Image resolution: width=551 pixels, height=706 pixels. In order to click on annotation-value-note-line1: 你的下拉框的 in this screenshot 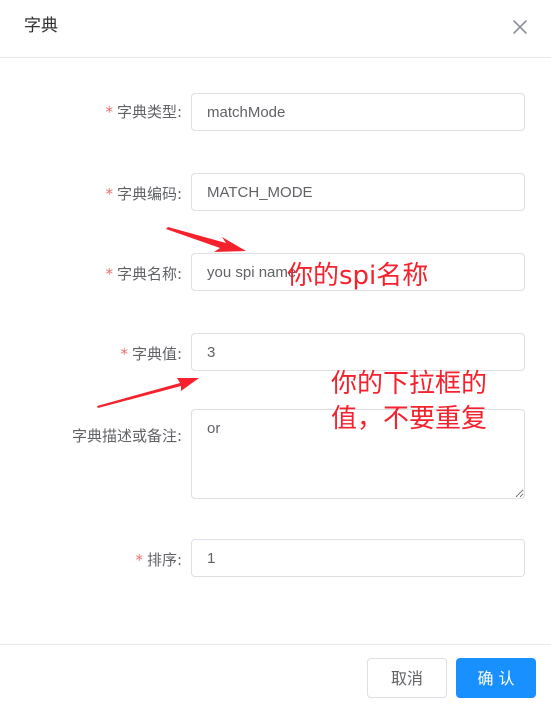, I will do `click(409, 384)`.